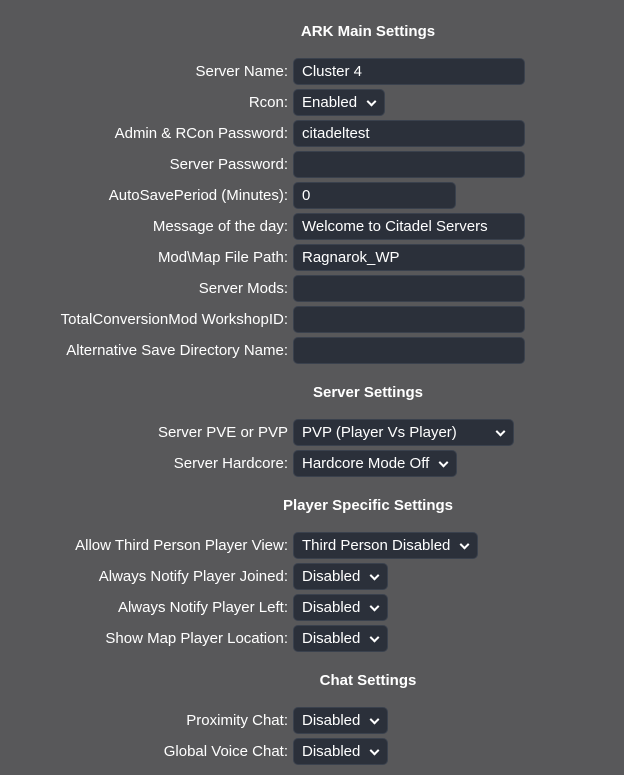 The image size is (624, 775). I want to click on form-row: Server PVE or PVP PVP (Player Vs Player), so click(312, 432).